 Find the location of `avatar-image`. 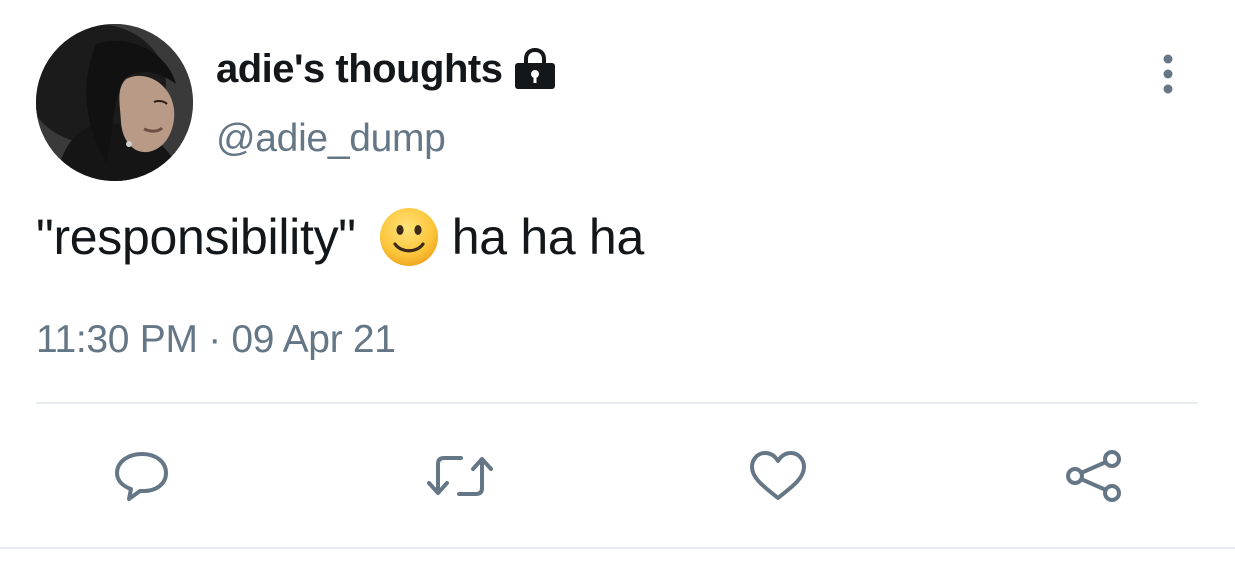

avatar-image is located at coordinates (114, 102).